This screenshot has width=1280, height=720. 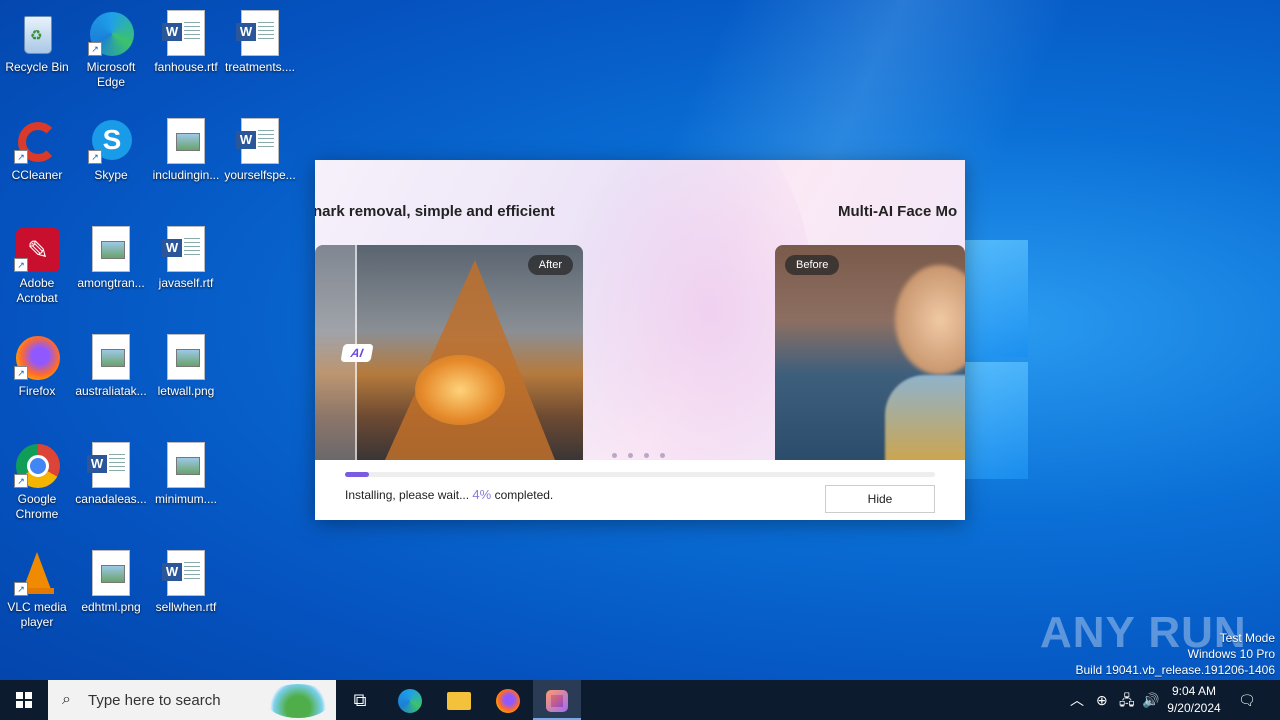 I want to click on desktop-icon-ccleaner: ↗ CCleaner, so click(x=37, y=147).